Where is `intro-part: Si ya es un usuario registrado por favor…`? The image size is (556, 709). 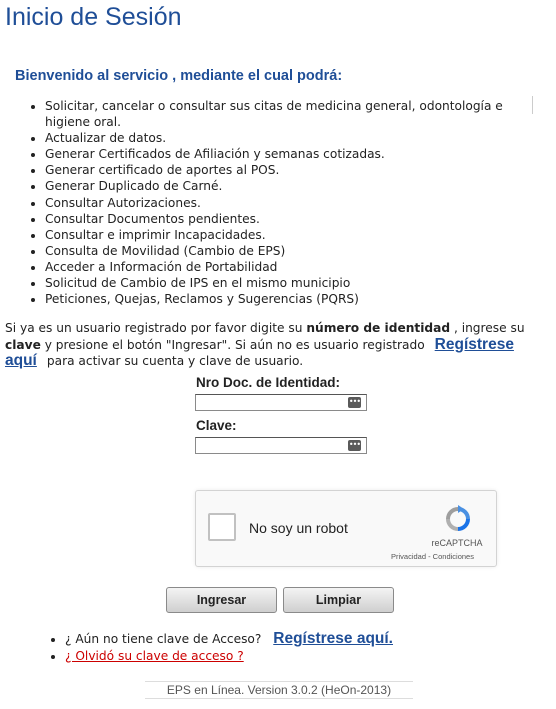
intro-part: Si ya es un usuario registrado por favor… is located at coordinates (156, 328).